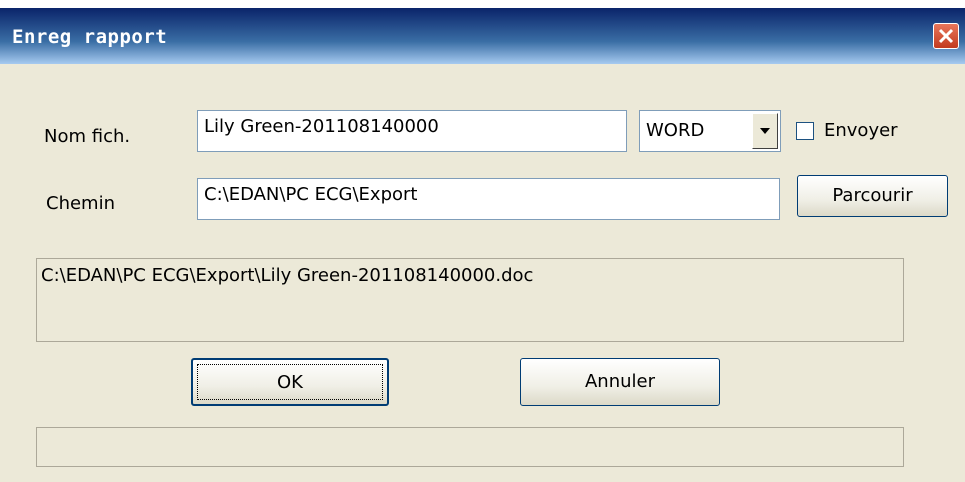 This screenshot has height=482, width=965. What do you see at coordinates (482, 4) in the screenshot?
I see `background-strip` at bounding box center [482, 4].